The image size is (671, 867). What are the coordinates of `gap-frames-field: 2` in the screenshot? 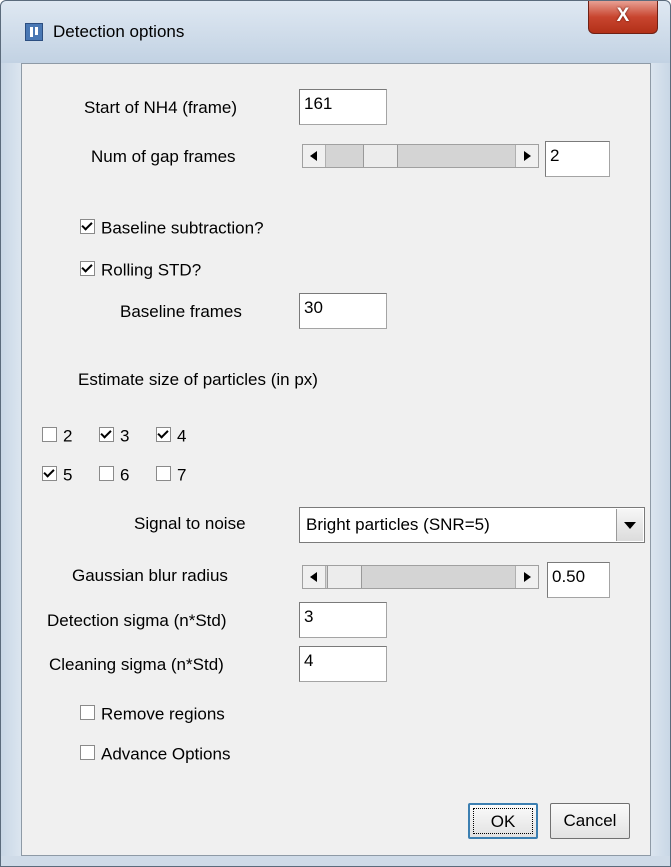 It's located at (577, 159).